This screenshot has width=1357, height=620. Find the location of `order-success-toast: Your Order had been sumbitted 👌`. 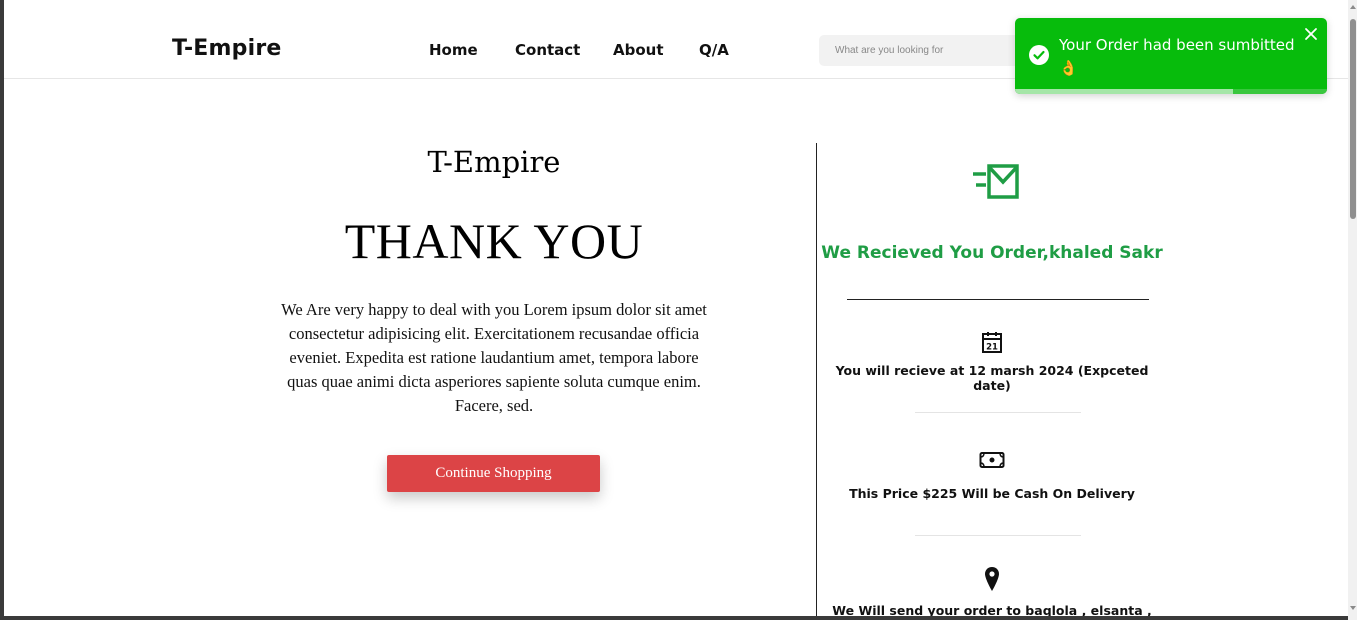

order-success-toast: Your Order had been sumbitted 👌 is located at coordinates (1171, 56).